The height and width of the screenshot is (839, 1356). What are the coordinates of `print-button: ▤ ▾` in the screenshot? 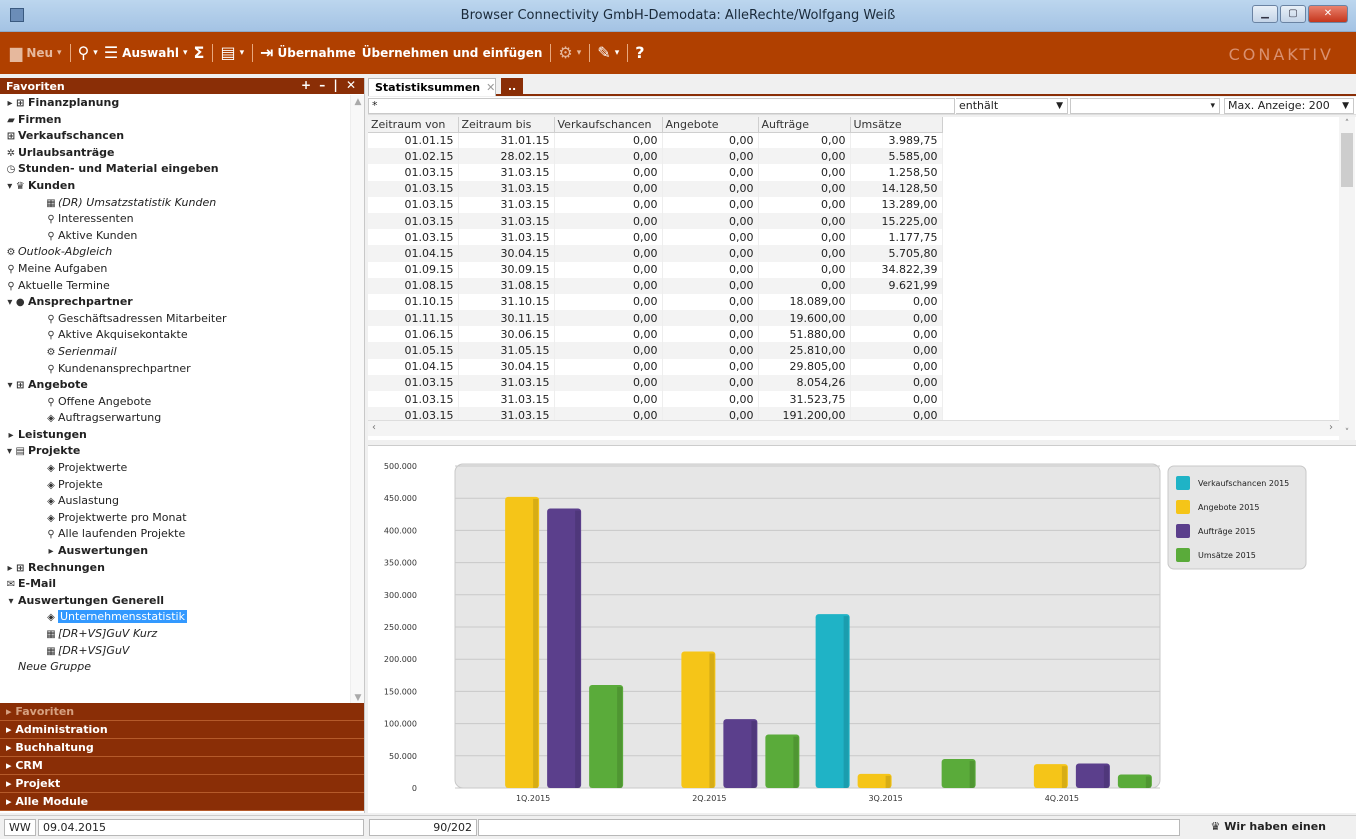 It's located at (232, 53).